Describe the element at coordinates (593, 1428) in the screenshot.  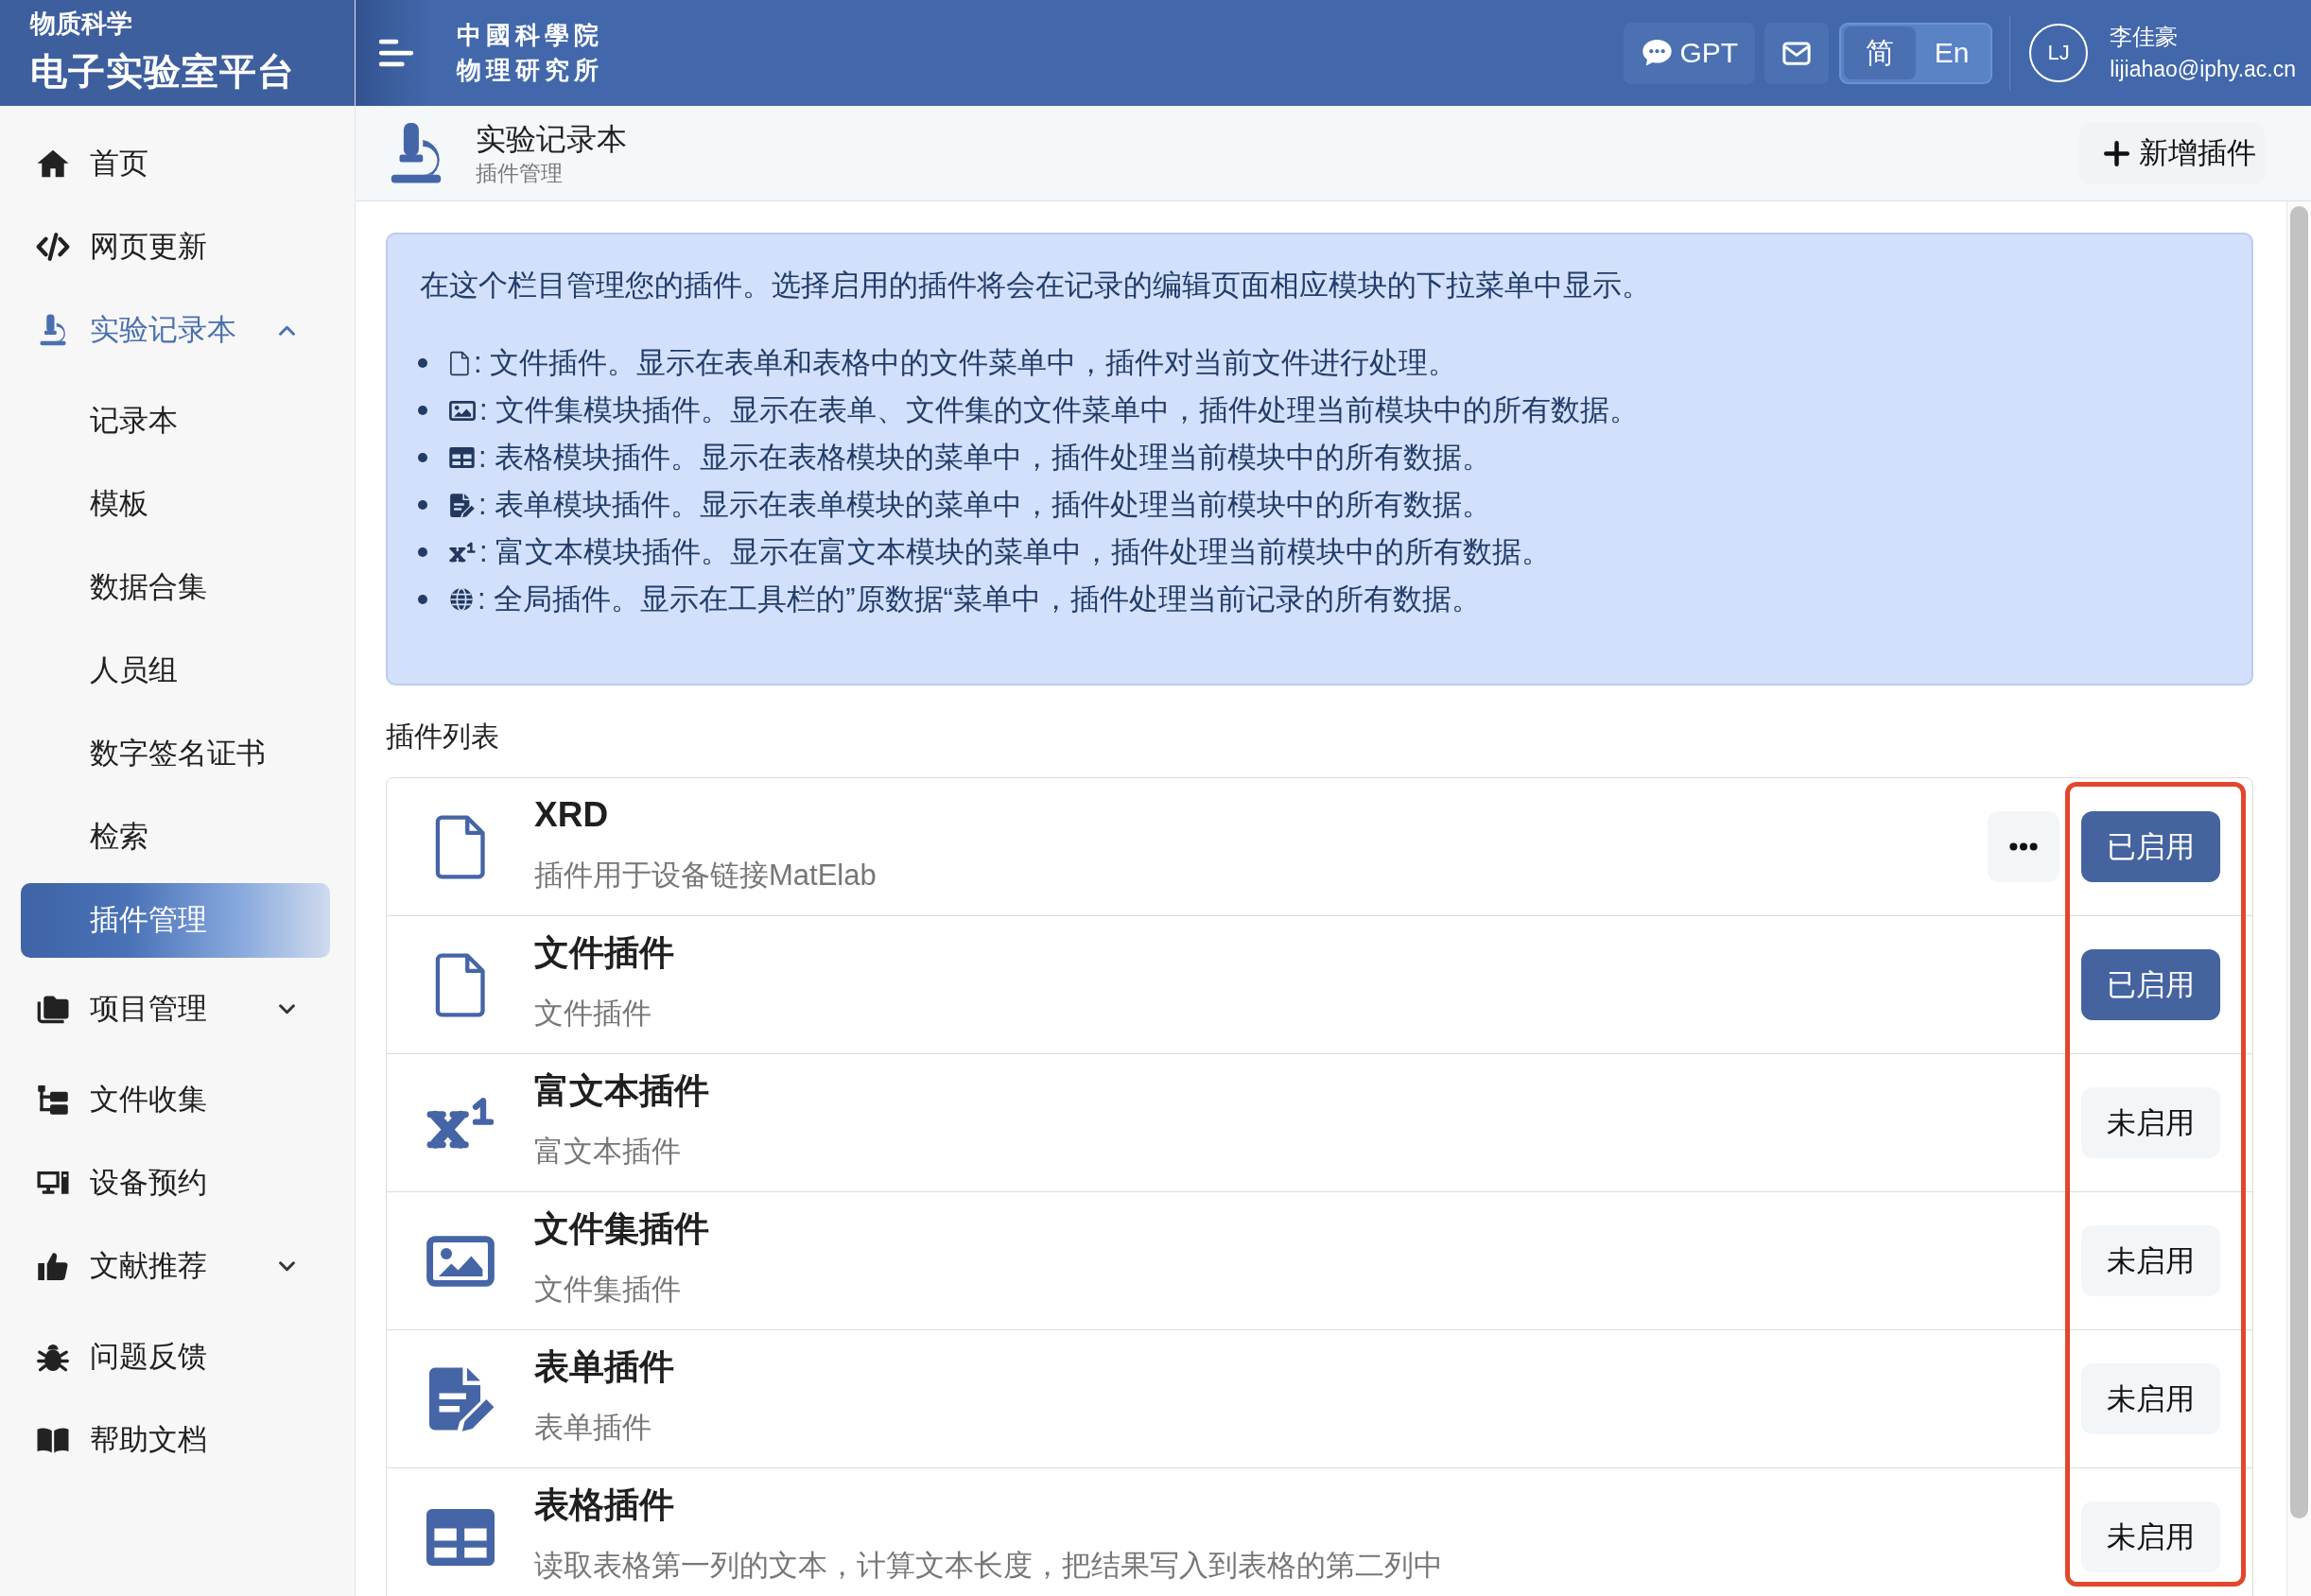
I see `plugin-description: 表单插件` at that location.